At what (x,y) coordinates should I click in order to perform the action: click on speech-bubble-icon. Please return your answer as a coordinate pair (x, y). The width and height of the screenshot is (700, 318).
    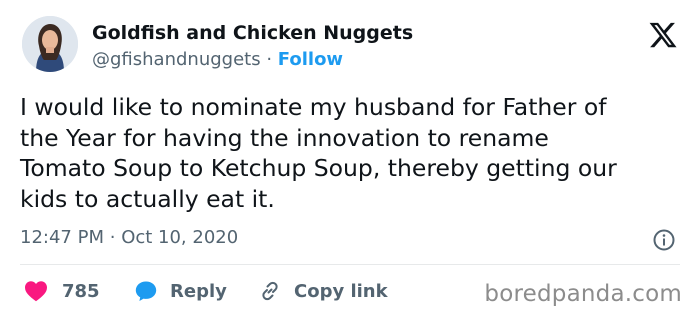
    Looking at the image, I should click on (146, 291).